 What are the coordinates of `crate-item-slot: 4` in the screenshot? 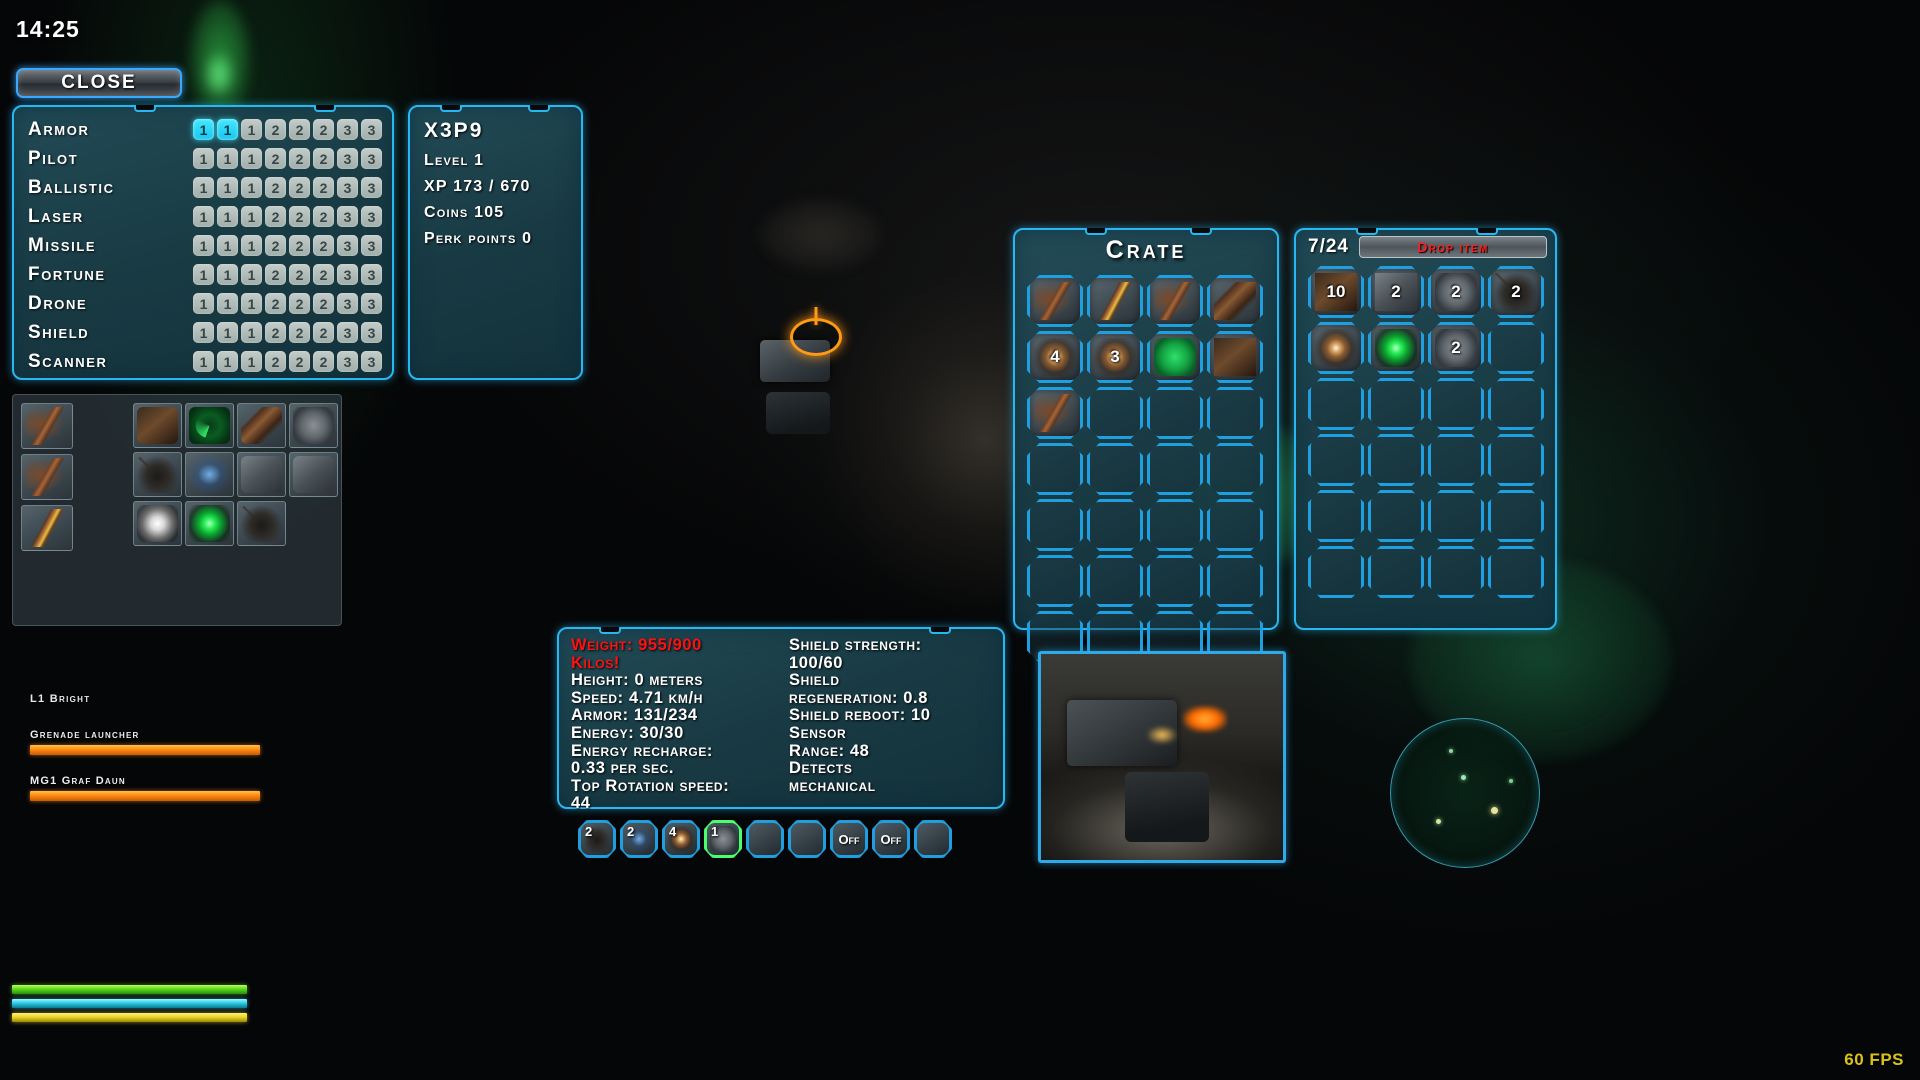 It's located at (1055, 357).